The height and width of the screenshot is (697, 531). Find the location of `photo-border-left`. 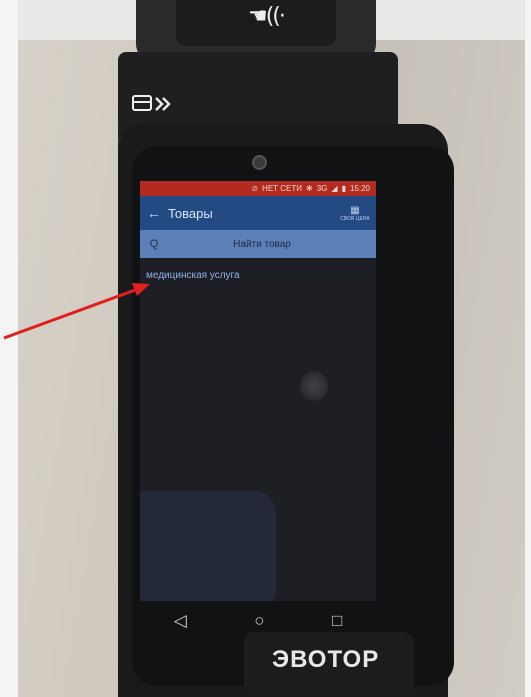

photo-border-left is located at coordinates (9, 348).